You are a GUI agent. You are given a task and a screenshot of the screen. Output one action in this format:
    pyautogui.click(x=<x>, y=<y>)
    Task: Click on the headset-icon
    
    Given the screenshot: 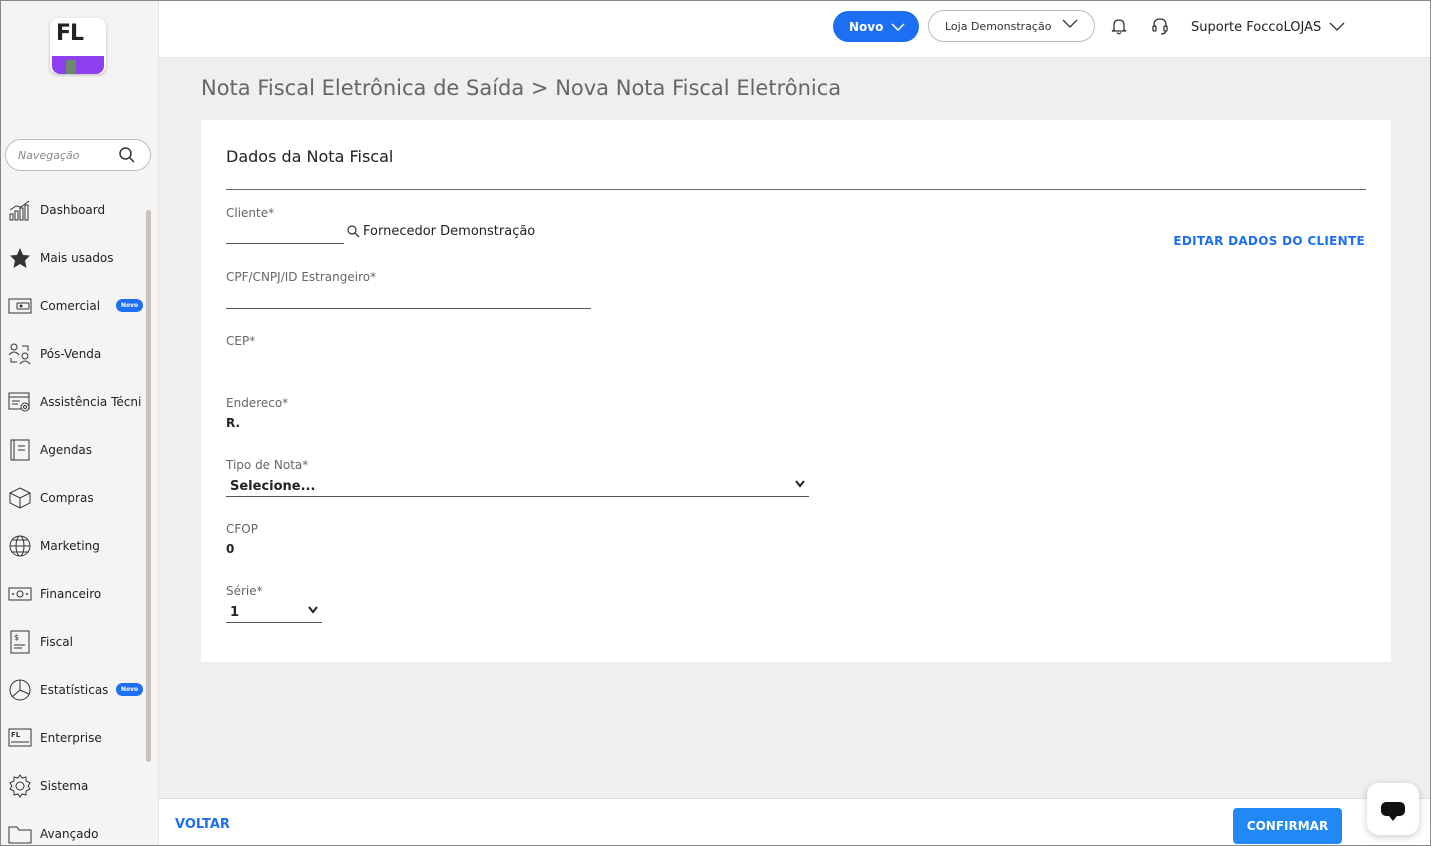 What is the action you would take?
    pyautogui.click(x=1160, y=26)
    